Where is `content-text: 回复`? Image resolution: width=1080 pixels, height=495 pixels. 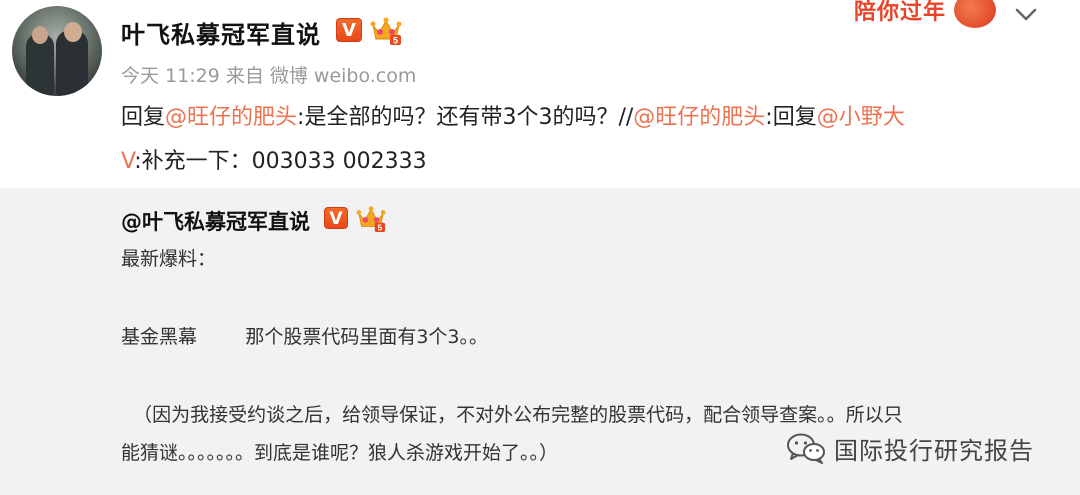
content-text: 回复 is located at coordinates (143, 117).